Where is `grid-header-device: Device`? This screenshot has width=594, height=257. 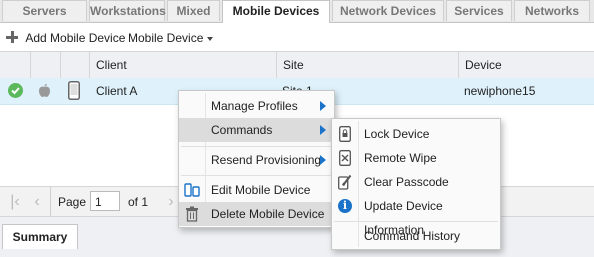 grid-header-device: Device is located at coordinates (526, 65).